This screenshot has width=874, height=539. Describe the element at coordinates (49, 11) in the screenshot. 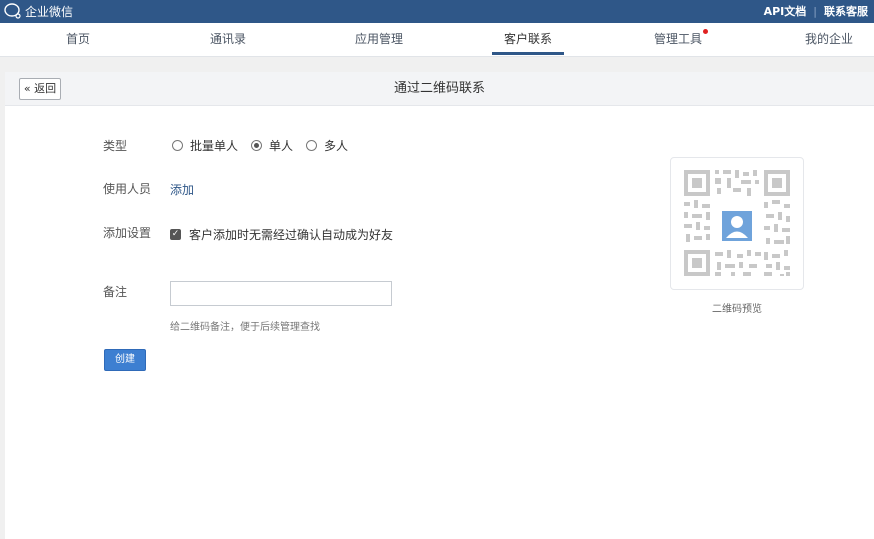

I see `logo-text: 企业微信` at that location.